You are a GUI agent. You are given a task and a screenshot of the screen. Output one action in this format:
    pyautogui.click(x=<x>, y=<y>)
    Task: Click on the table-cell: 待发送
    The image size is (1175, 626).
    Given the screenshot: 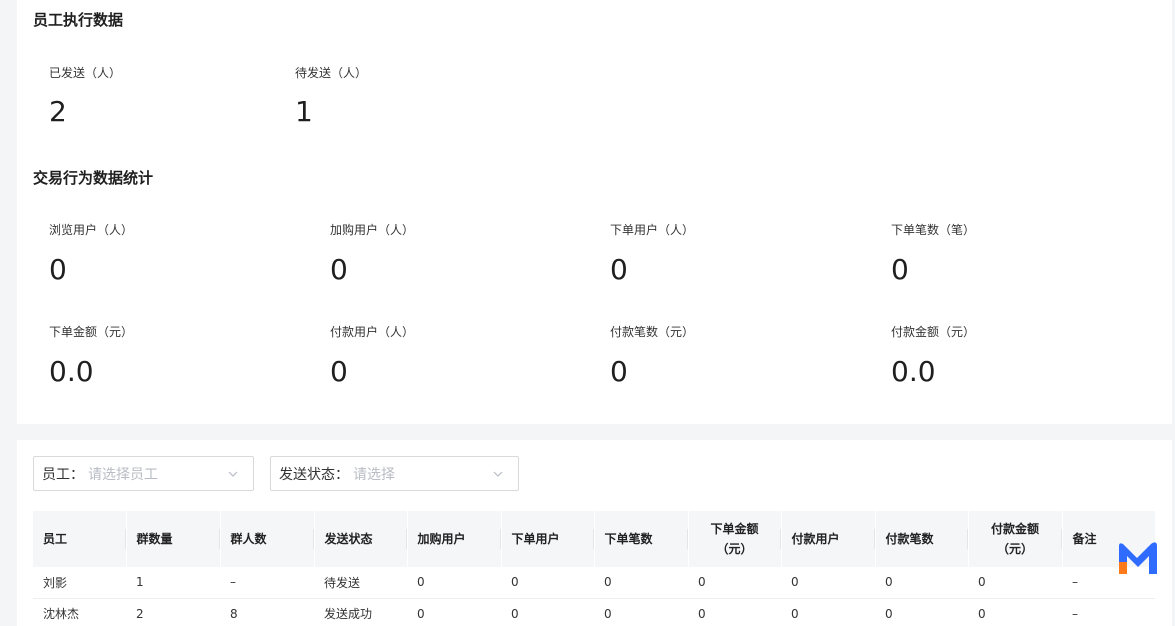 What is the action you would take?
    pyautogui.click(x=360, y=583)
    